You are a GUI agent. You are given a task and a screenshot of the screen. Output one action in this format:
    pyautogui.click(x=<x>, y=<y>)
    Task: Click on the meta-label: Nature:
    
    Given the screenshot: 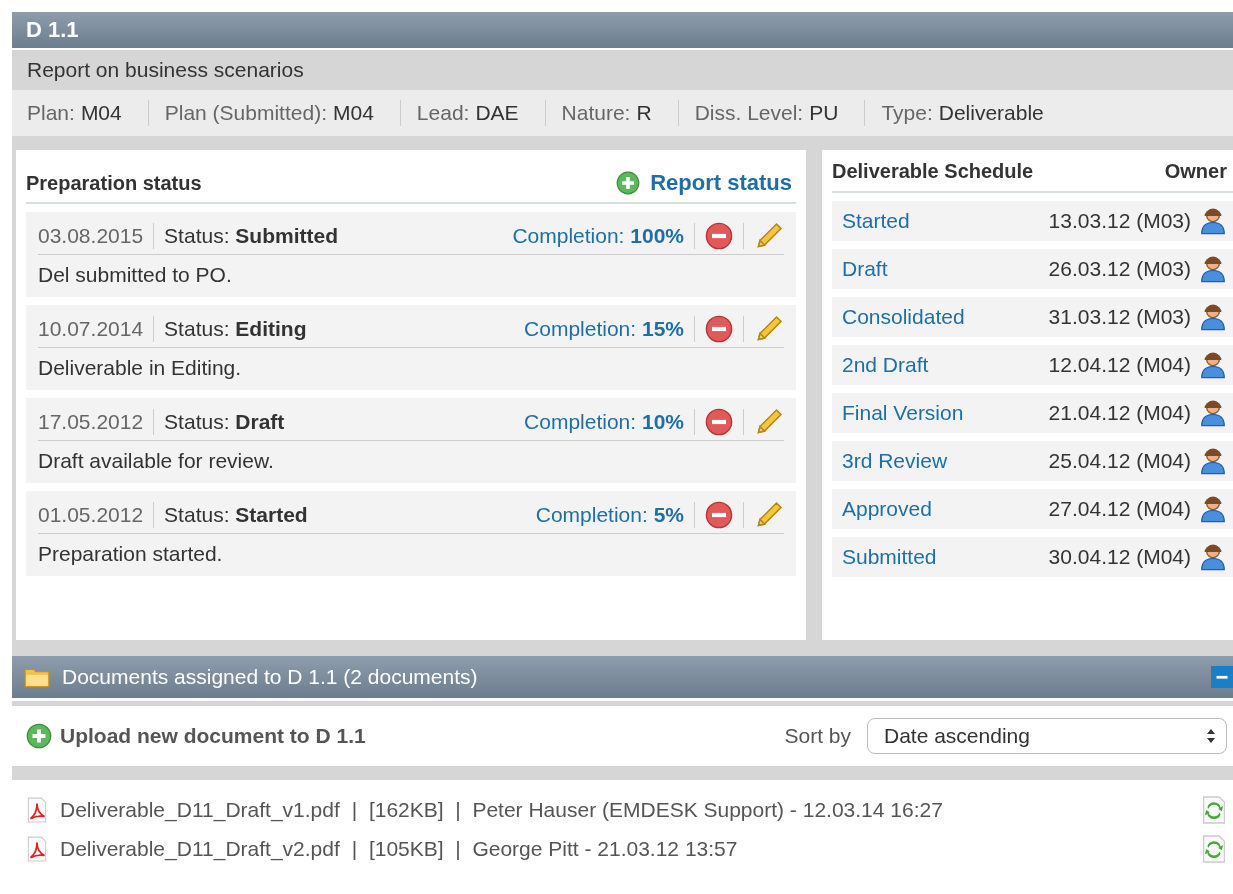 What is the action you would take?
    pyautogui.click(x=596, y=113)
    